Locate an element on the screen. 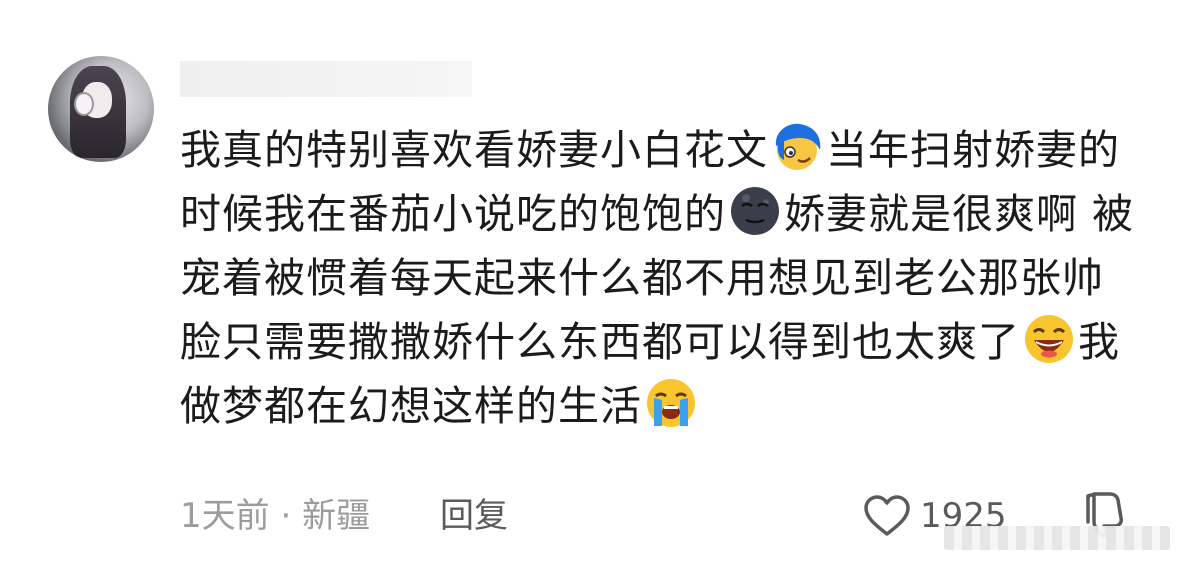 Image resolution: width=1178 pixels, height=566 pixels. comment-time: 1天前 is located at coordinates (225, 516).